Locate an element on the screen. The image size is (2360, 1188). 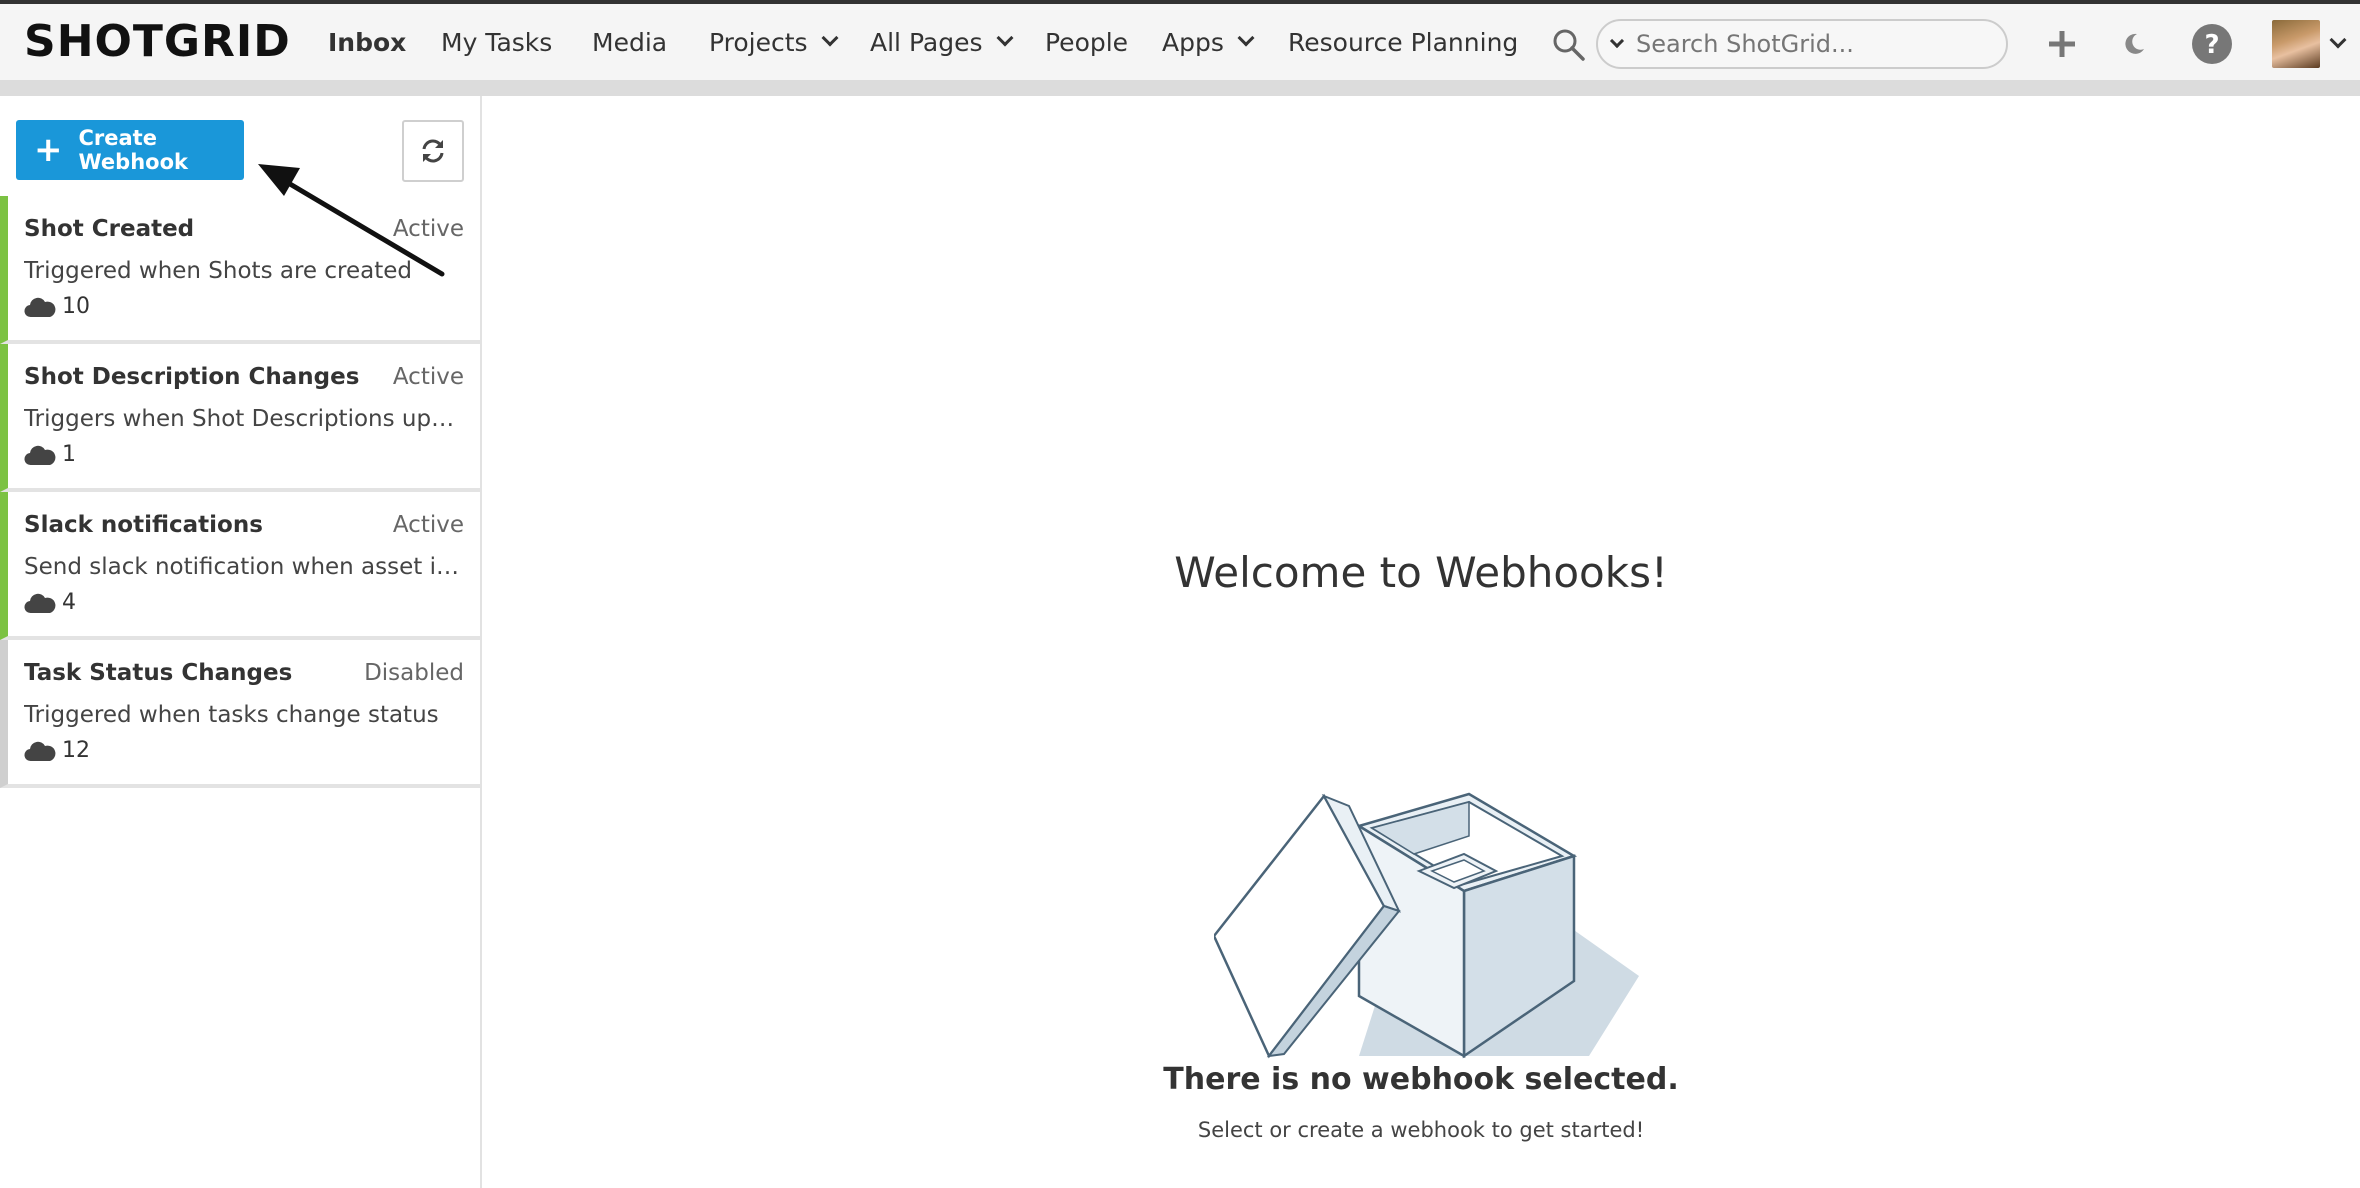
nav-item-all-pages: All Pages is located at coordinates (941, 42).